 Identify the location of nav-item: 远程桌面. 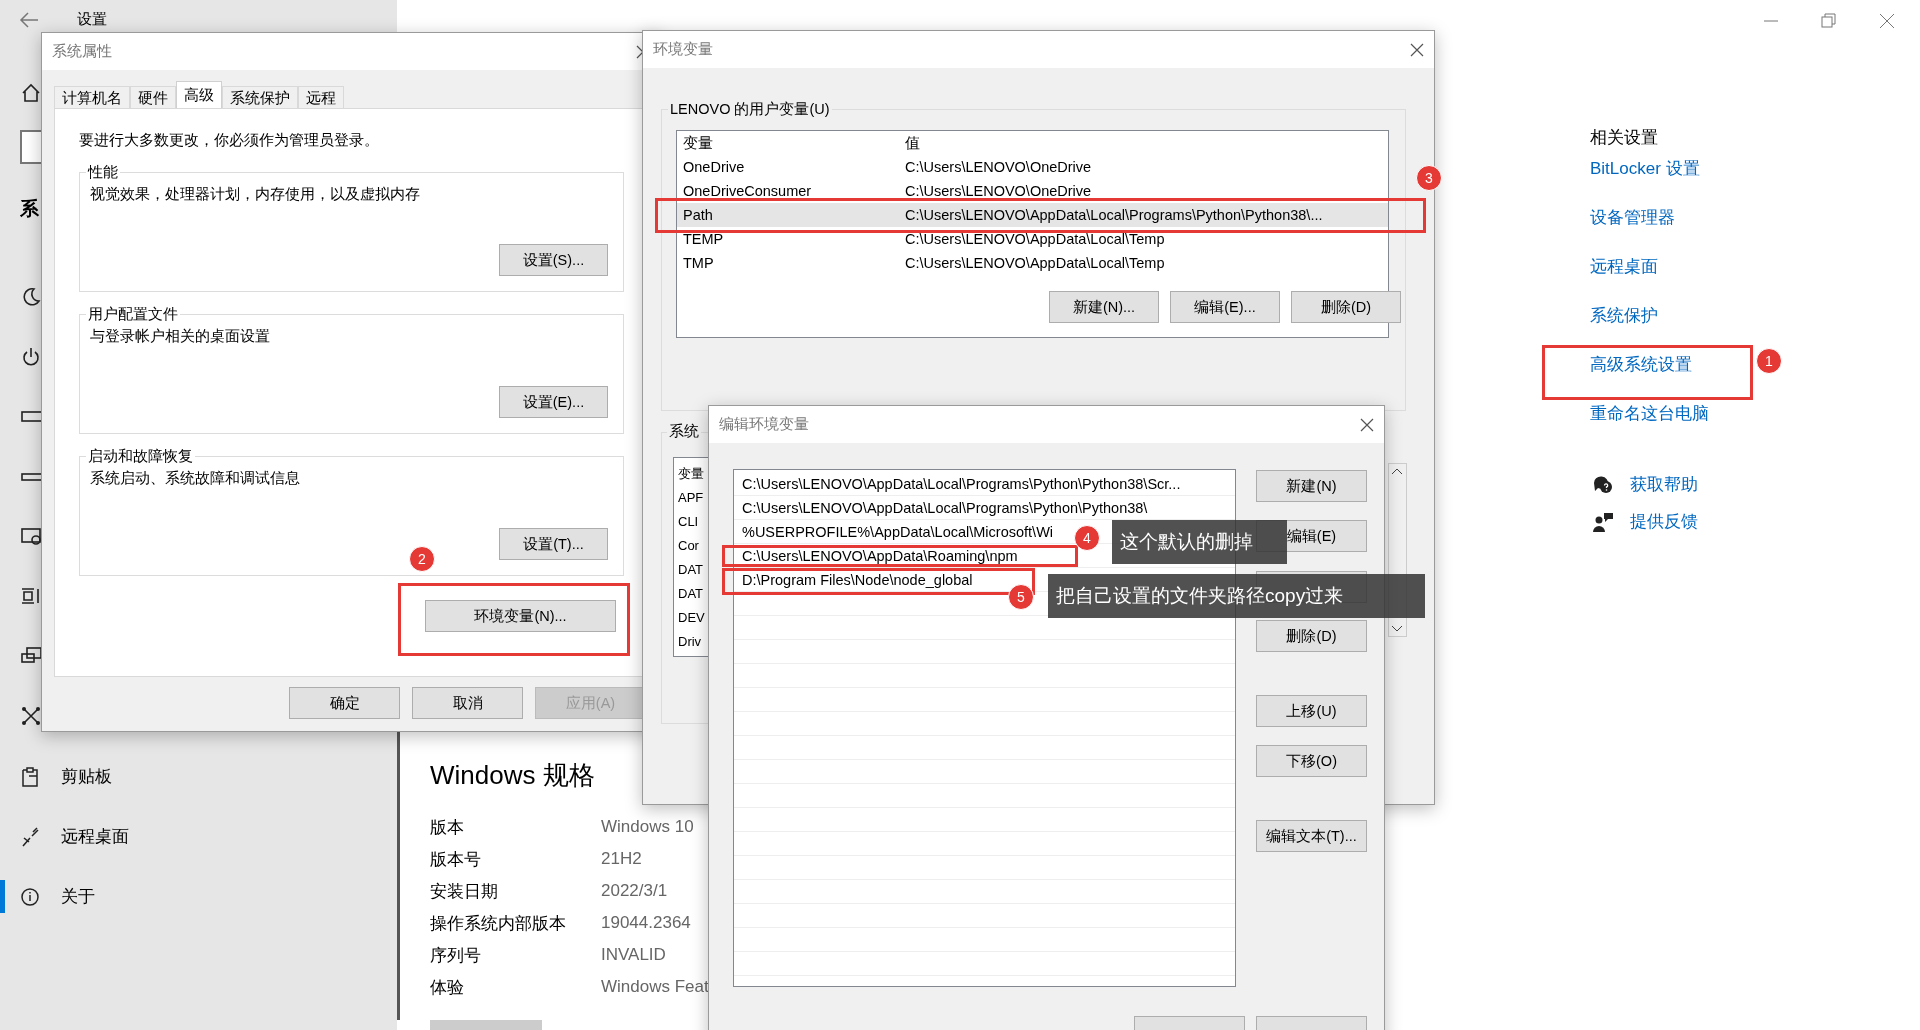
(64, 836).